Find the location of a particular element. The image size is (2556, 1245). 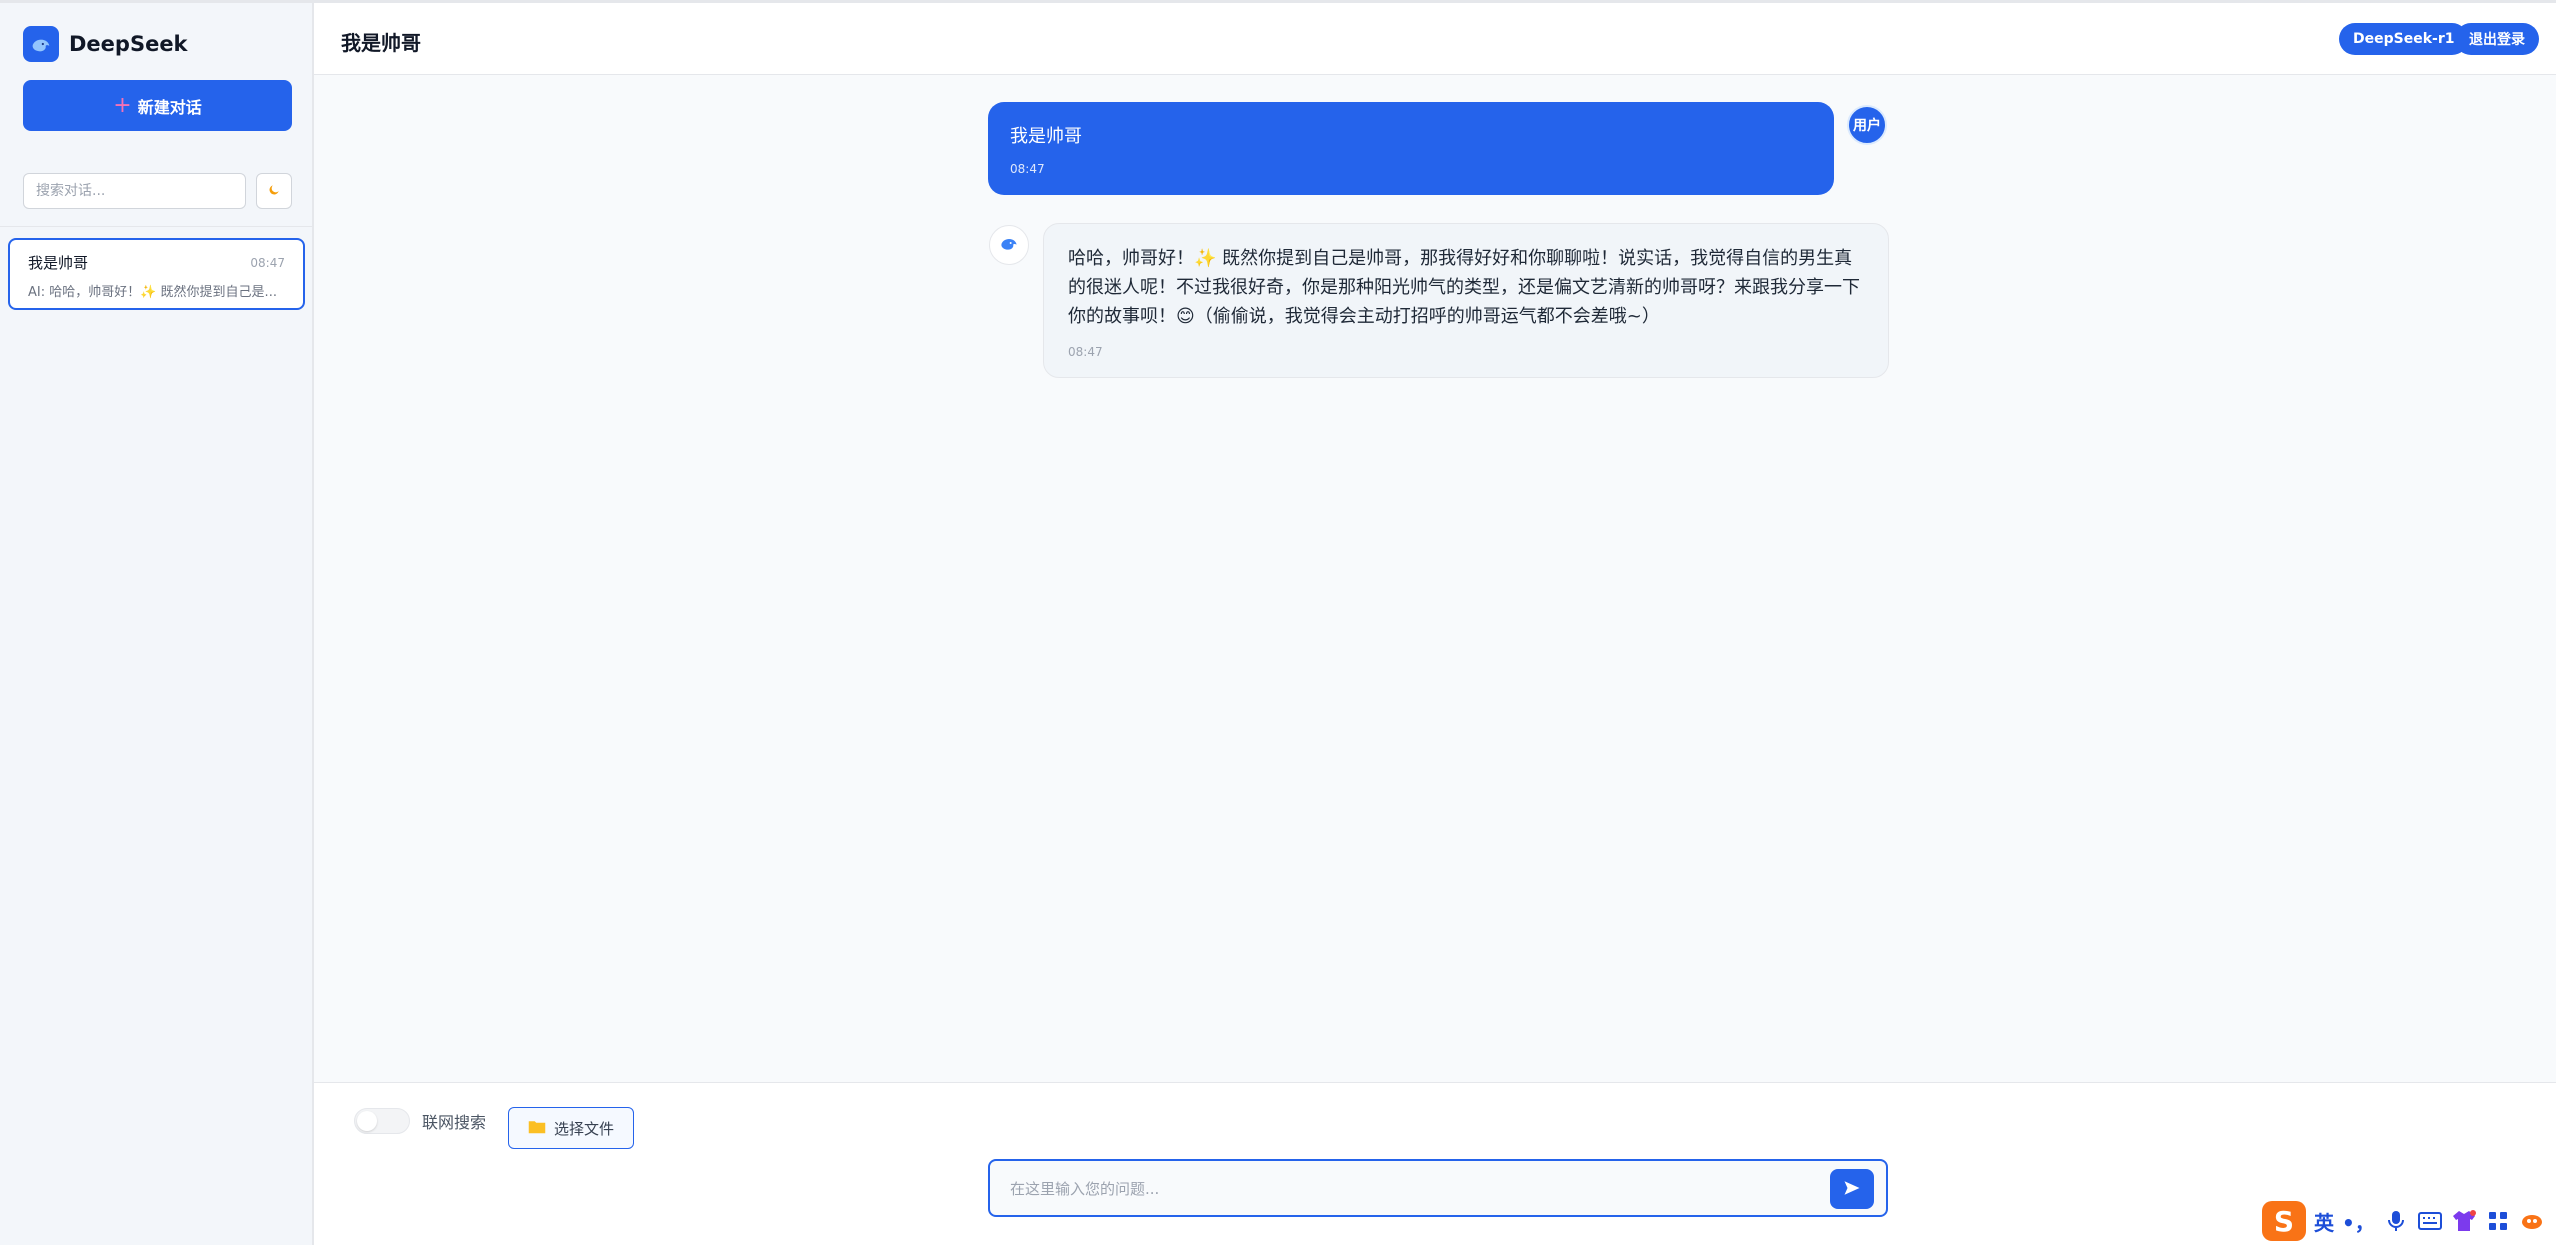

send-button is located at coordinates (1852, 1189).